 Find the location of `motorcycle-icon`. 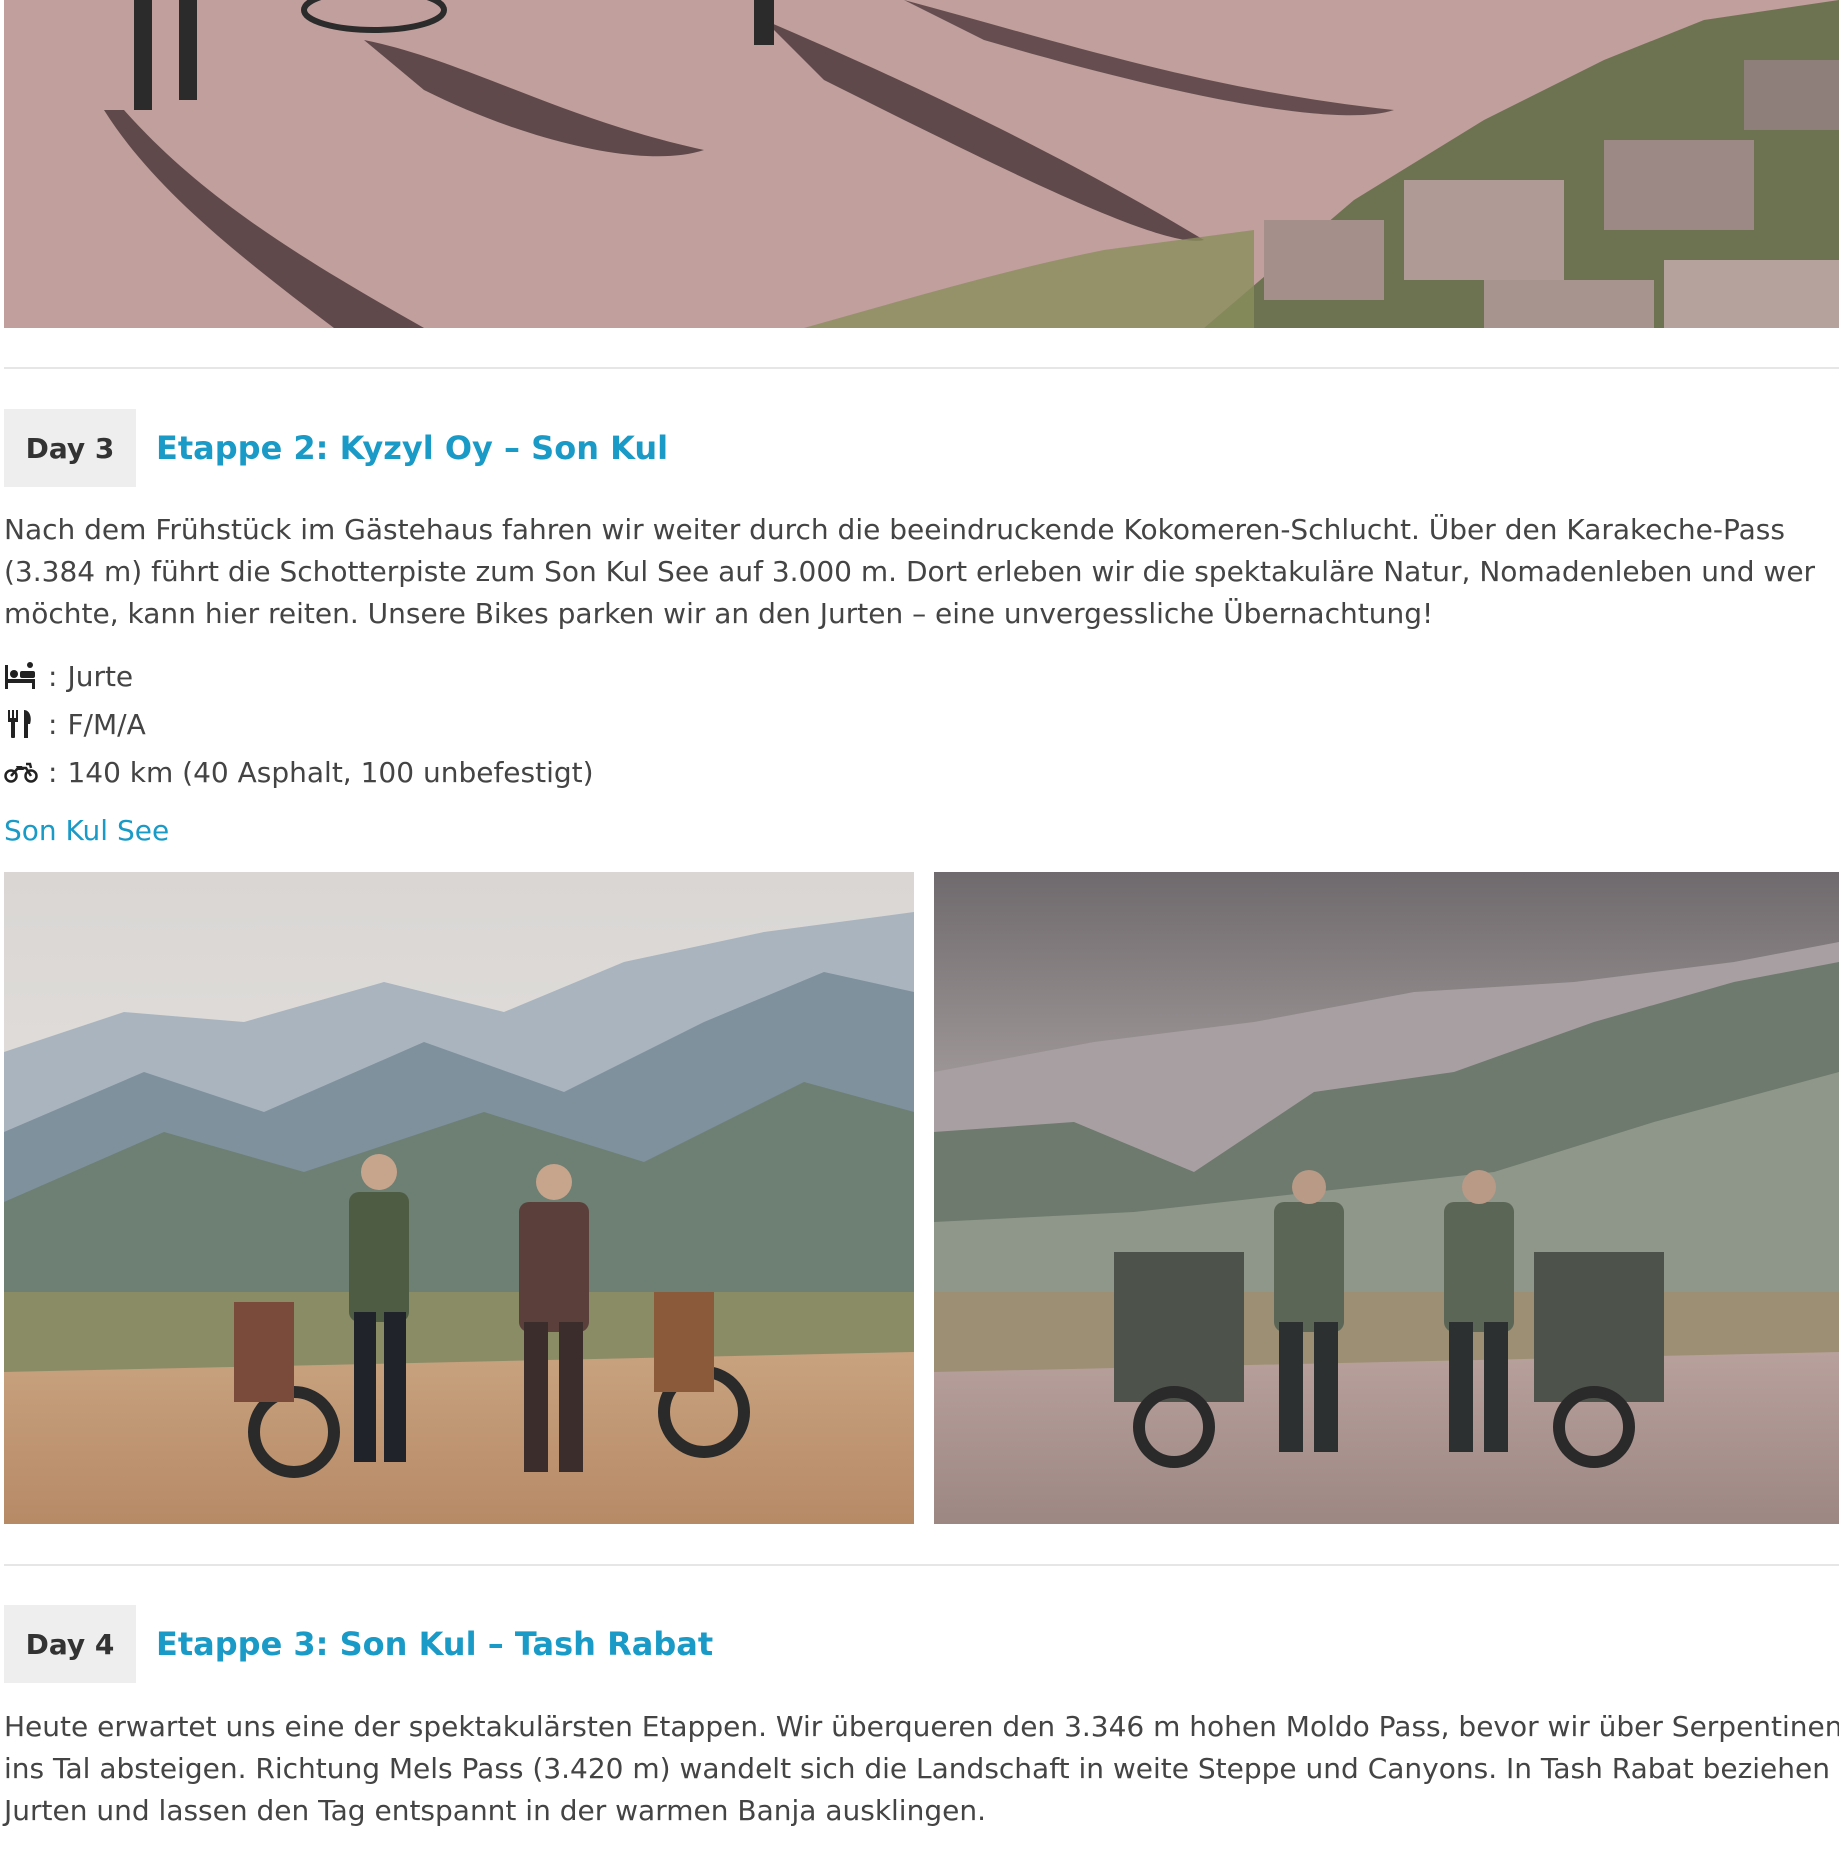

motorcycle-icon is located at coordinates (22, 772).